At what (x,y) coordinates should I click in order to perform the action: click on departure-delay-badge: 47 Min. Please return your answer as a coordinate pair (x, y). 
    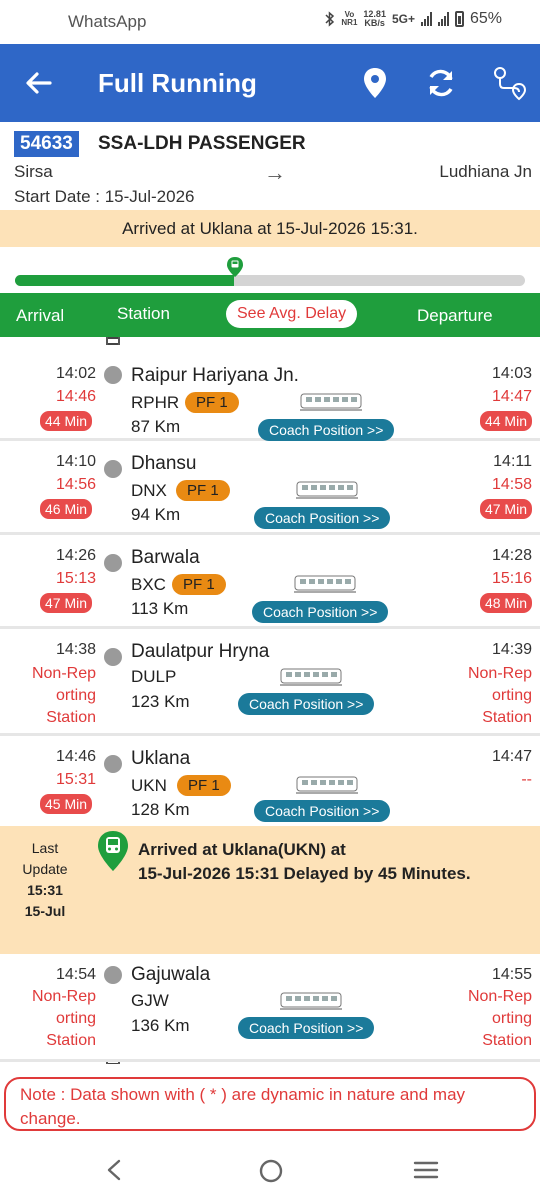
    Looking at the image, I should click on (505, 509).